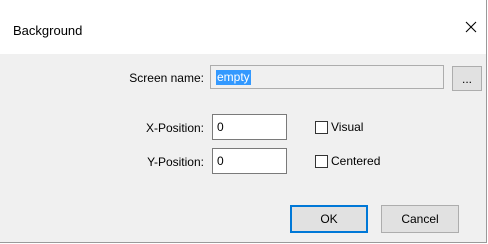  I want to click on ok-button-label: OK, so click(329, 219).